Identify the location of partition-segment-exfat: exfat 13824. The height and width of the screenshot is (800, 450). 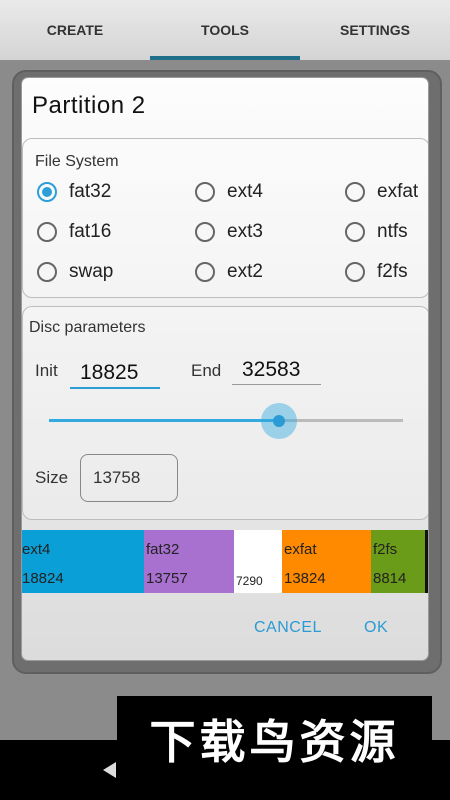
(326, 561).